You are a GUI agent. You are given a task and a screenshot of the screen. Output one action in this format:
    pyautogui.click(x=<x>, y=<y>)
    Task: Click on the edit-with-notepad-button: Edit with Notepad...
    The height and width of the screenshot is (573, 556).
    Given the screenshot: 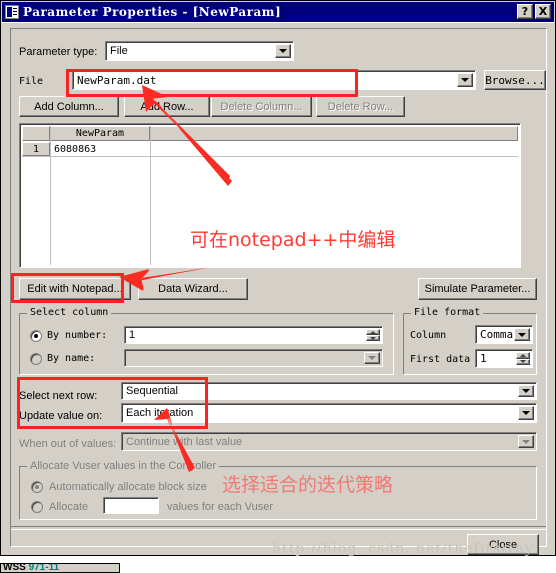 What is the action you would take?
    pyautogui.click(x=75, y=289)
    